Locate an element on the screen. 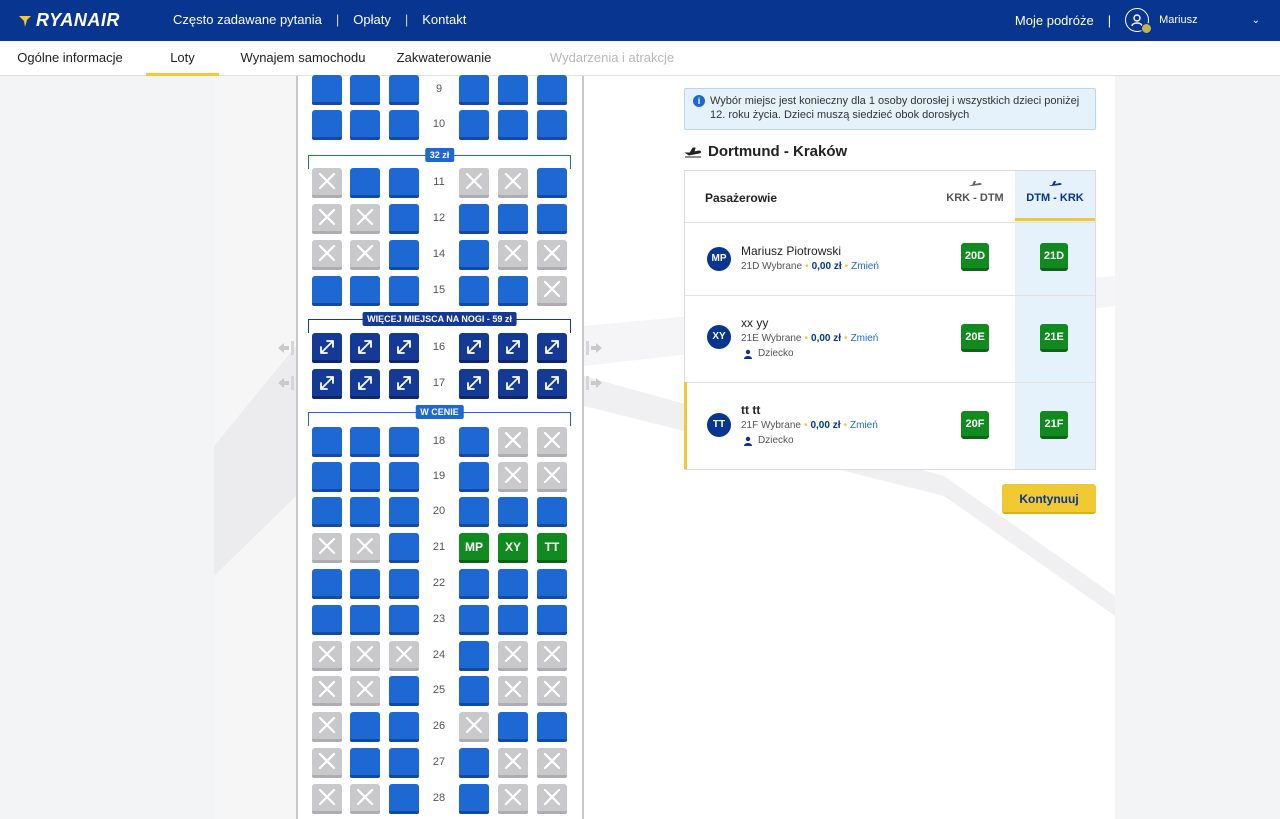  seat-22F is located at coordinates (552, 584).